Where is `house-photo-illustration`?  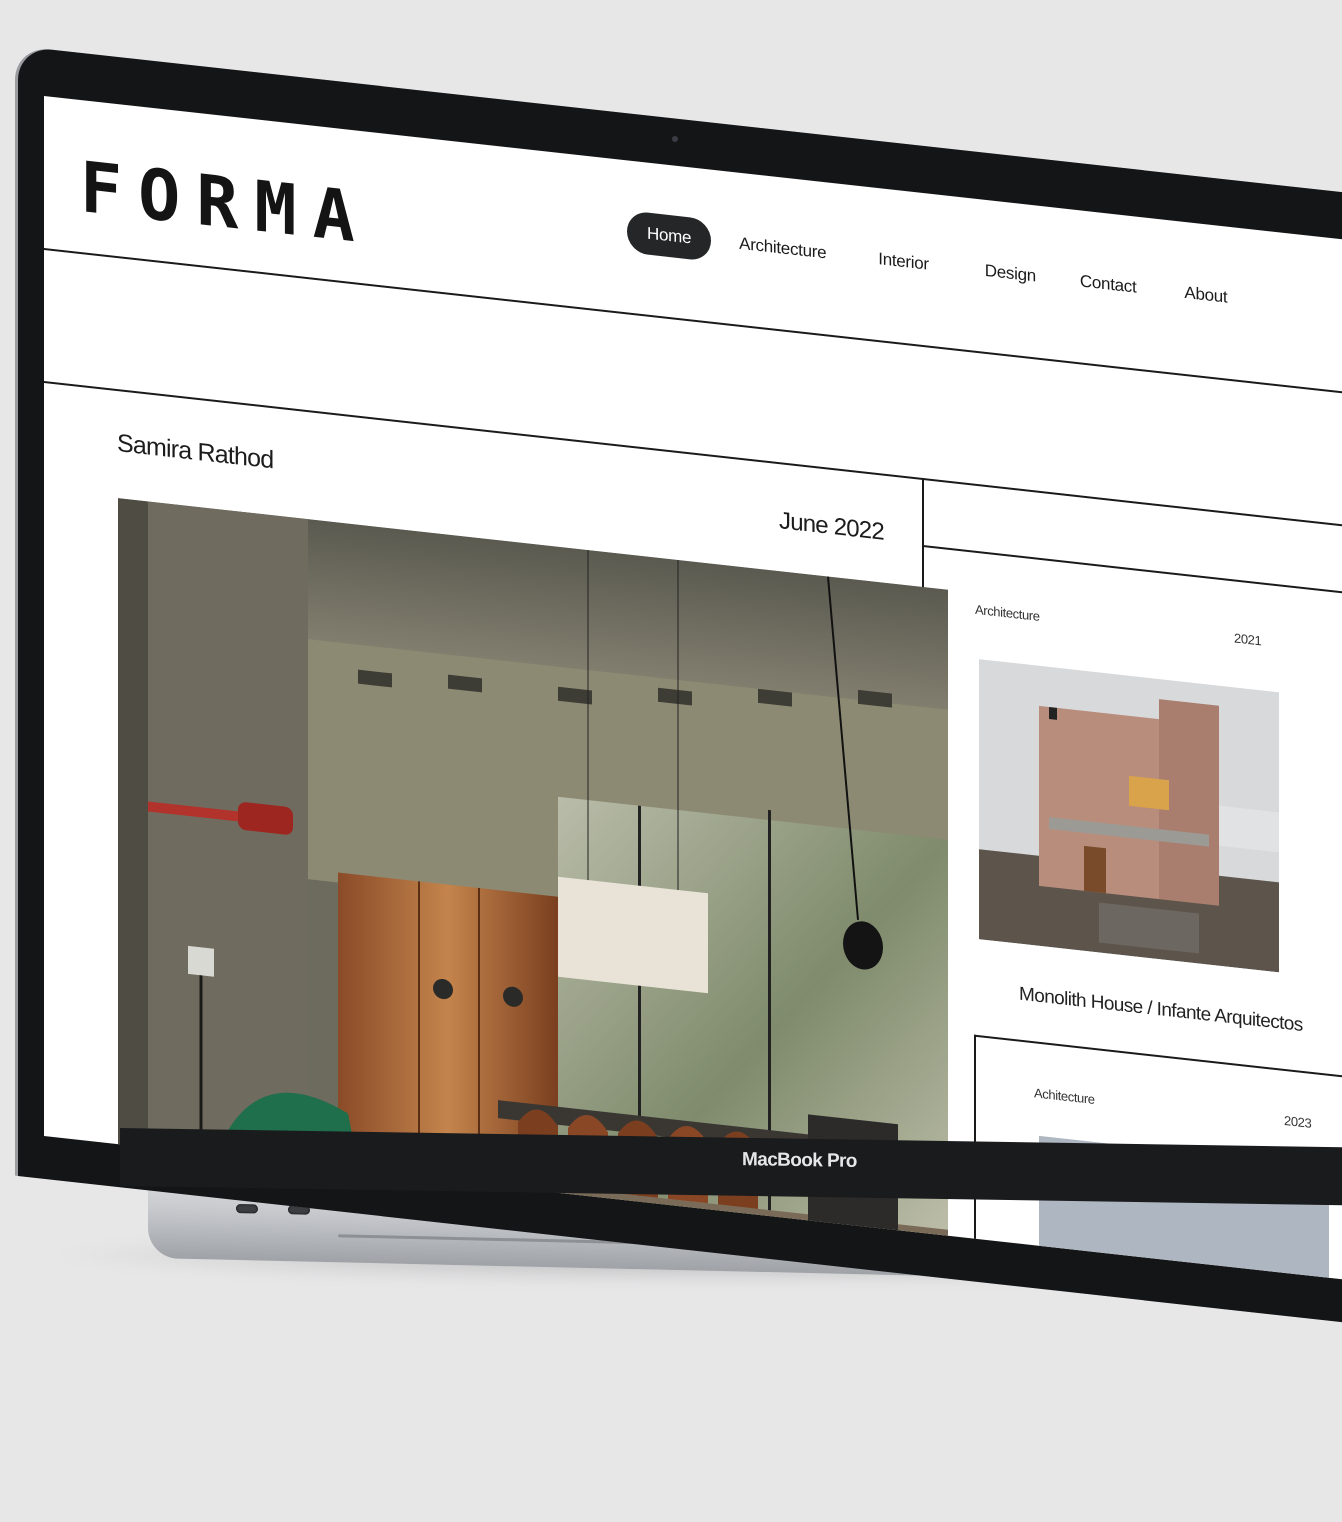
house-photo-illustration is located at coordinates (1129, 816).